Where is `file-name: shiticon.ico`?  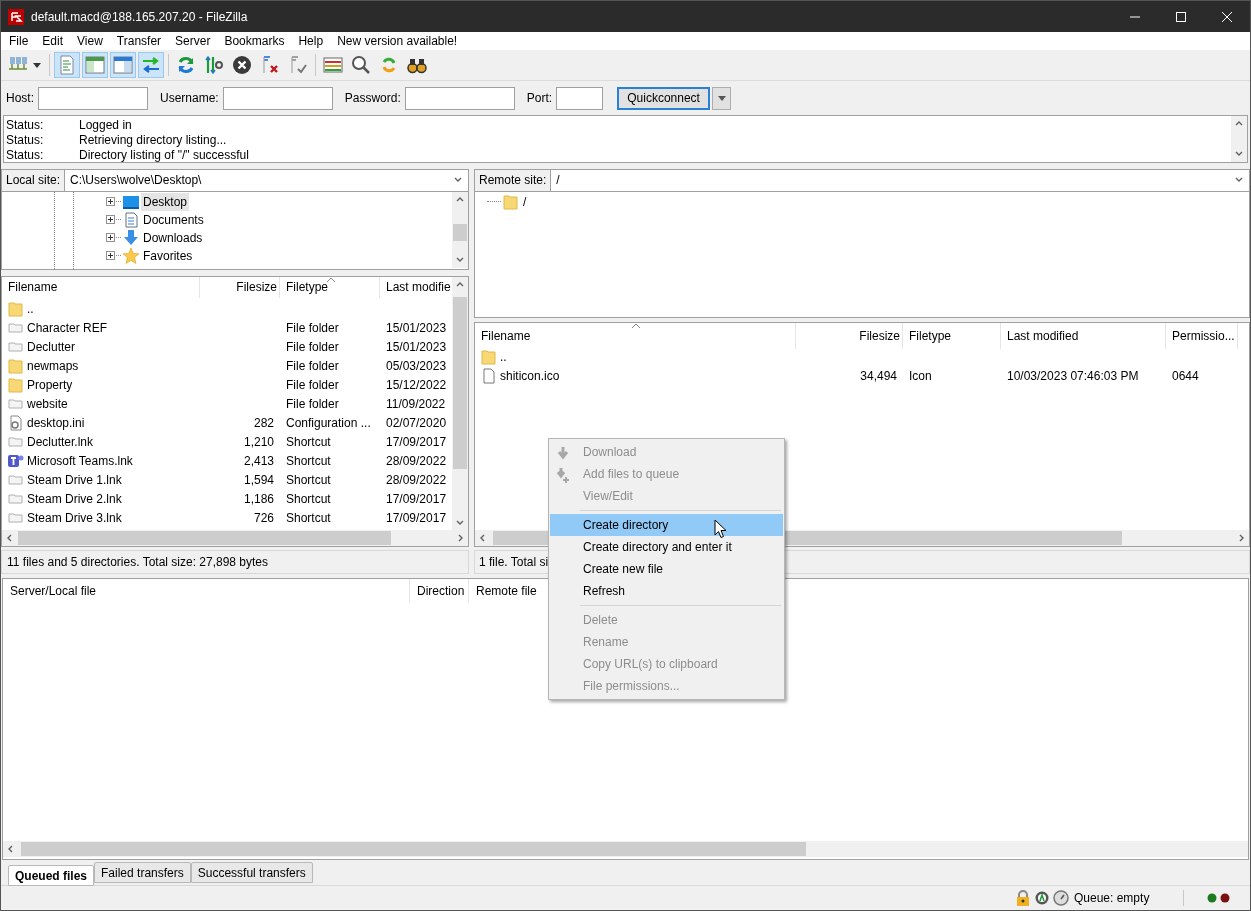 file-name: shiticon.ico is located at coordinates (530, 376).